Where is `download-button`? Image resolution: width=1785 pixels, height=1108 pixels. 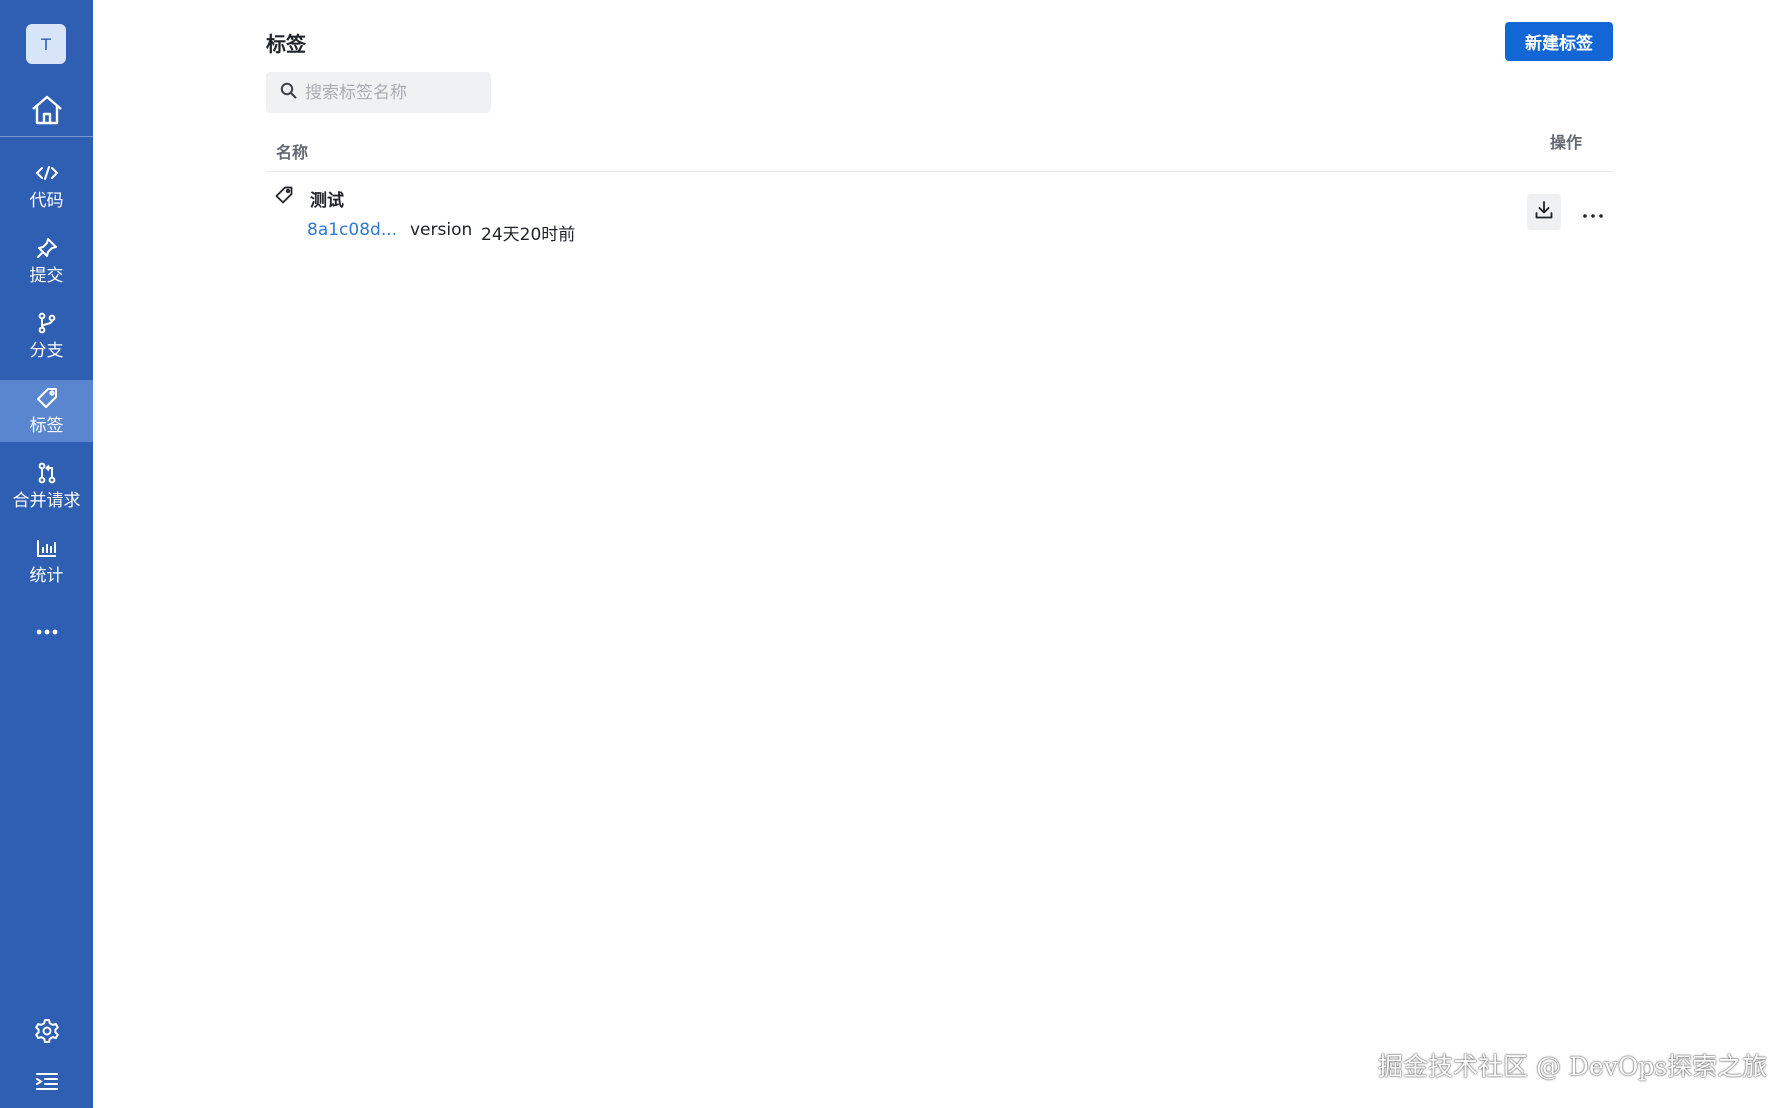
download-button is located at coordinates (1544, 212).